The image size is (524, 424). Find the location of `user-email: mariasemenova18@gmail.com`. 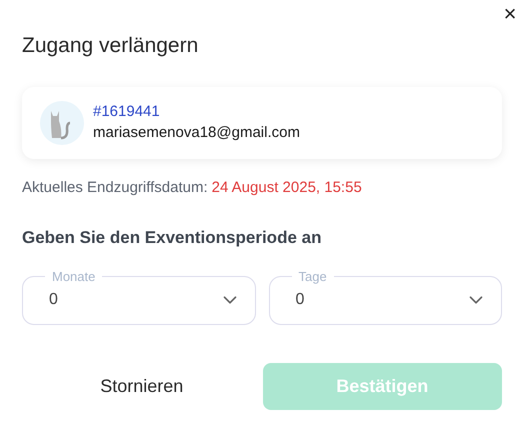

user-email: mariasemenova18@gmail.com is located at coordinates (196, 133).